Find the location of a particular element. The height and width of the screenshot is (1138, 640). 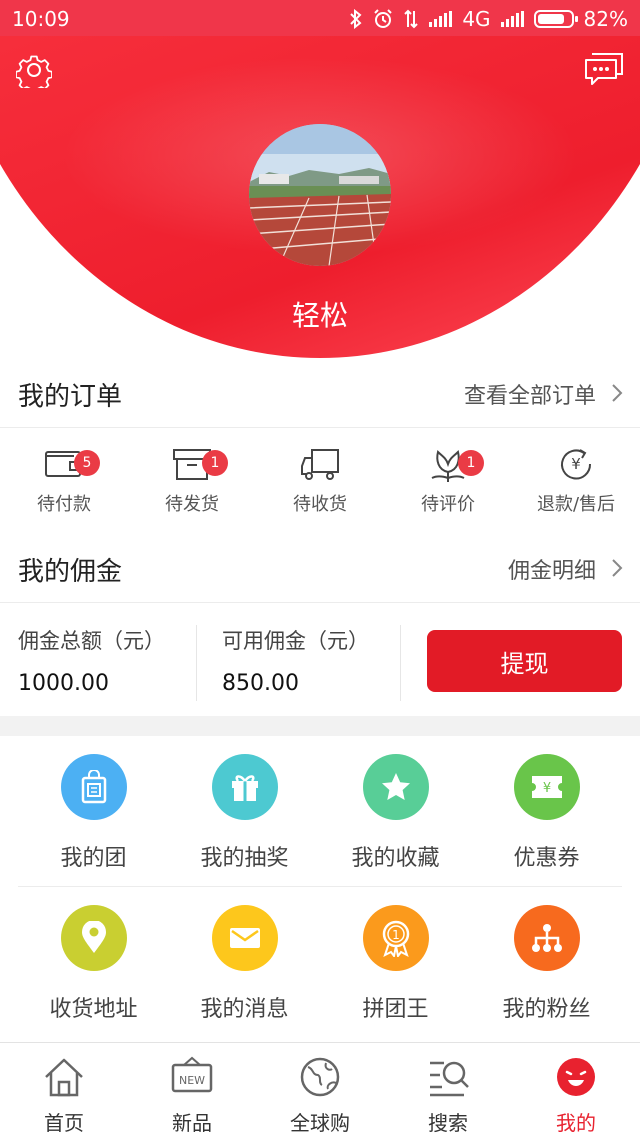

medal-icon: 1 is located at coordinates (395, 938).